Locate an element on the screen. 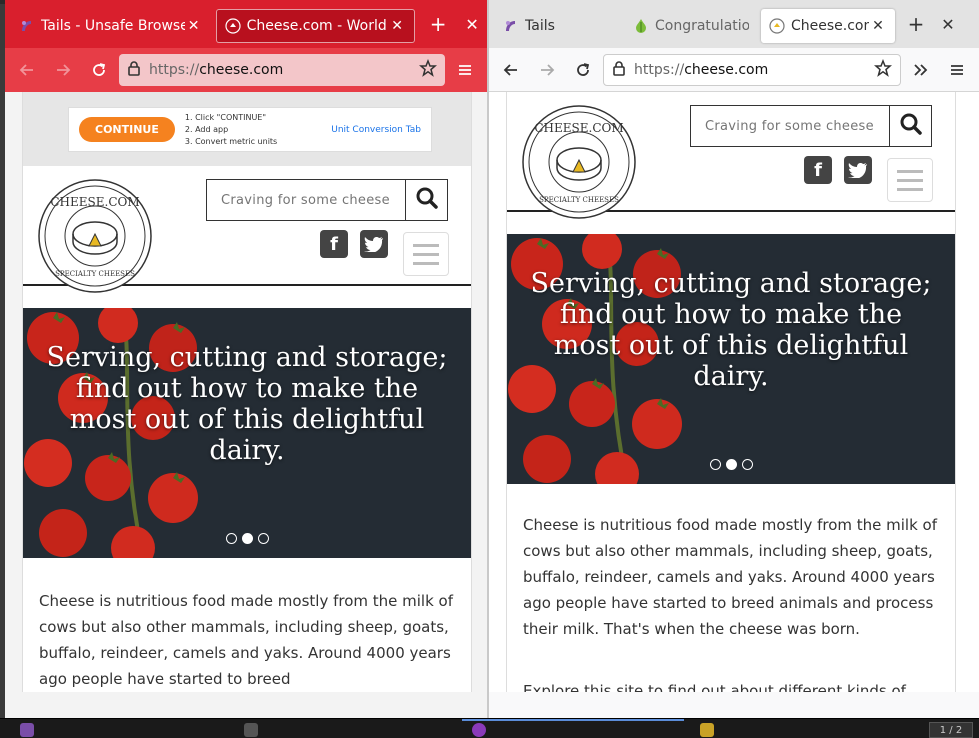 This screenshot has width=979, height=738. onion-icon is located at coordinates (641, 26).